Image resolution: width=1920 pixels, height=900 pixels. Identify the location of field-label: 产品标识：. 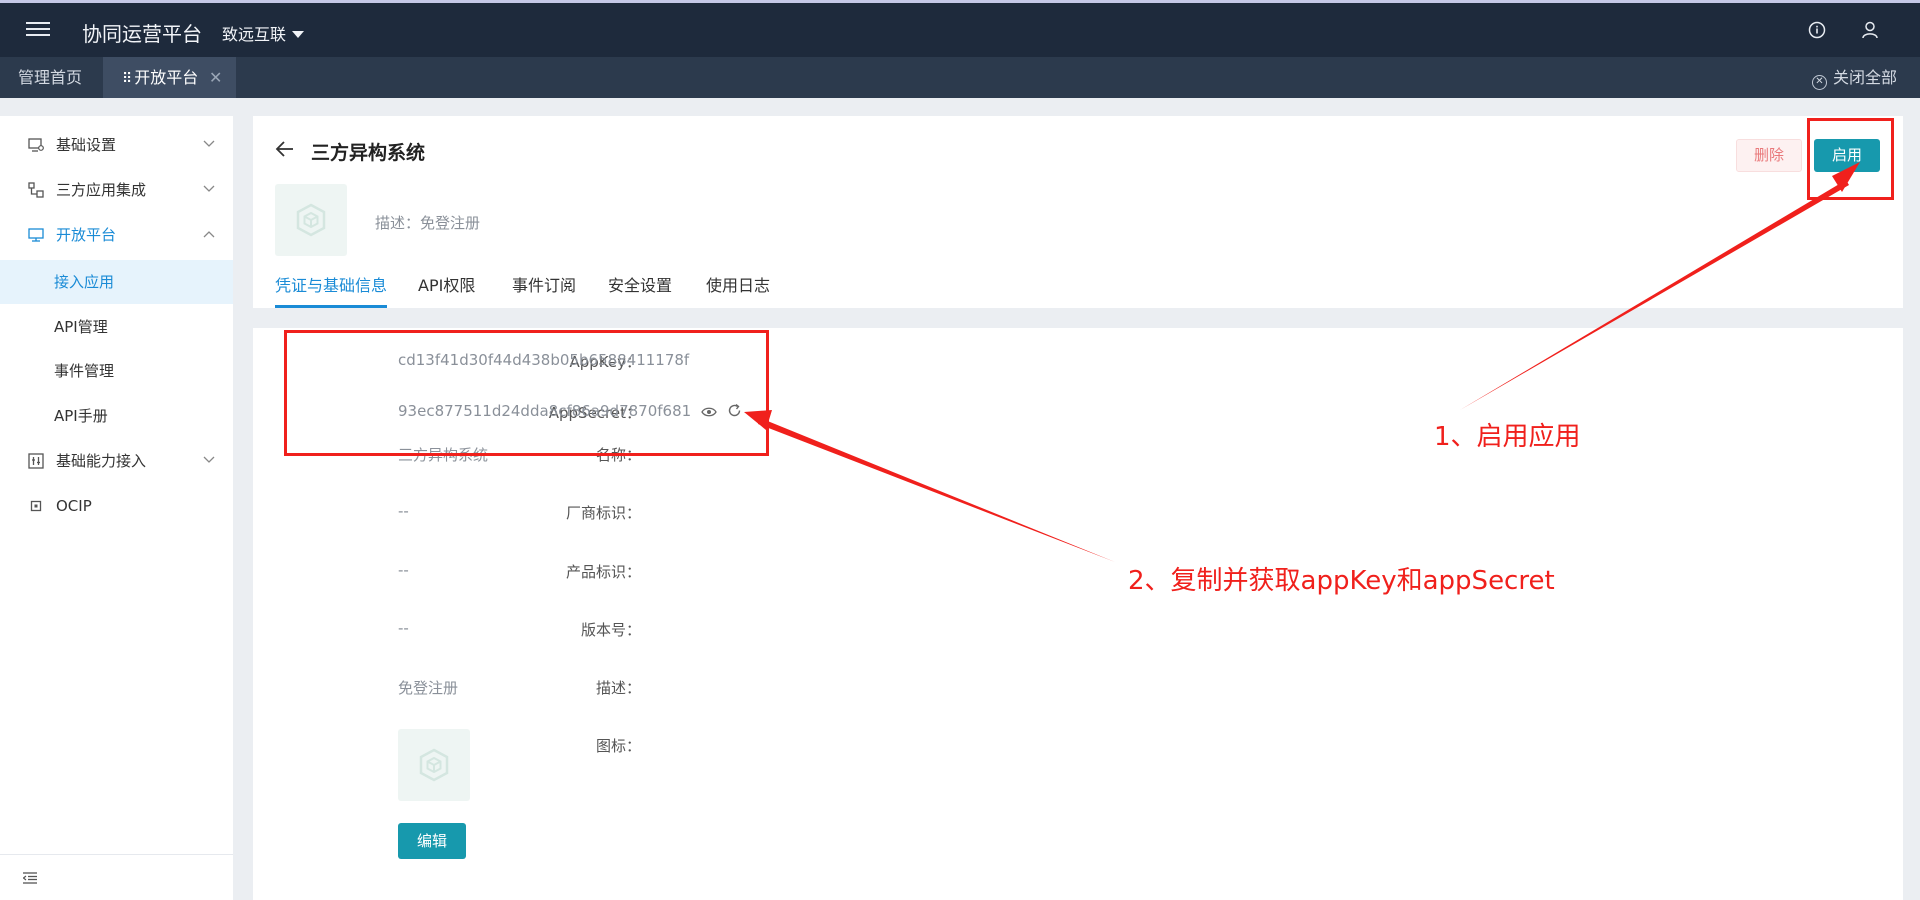
(603, 572).